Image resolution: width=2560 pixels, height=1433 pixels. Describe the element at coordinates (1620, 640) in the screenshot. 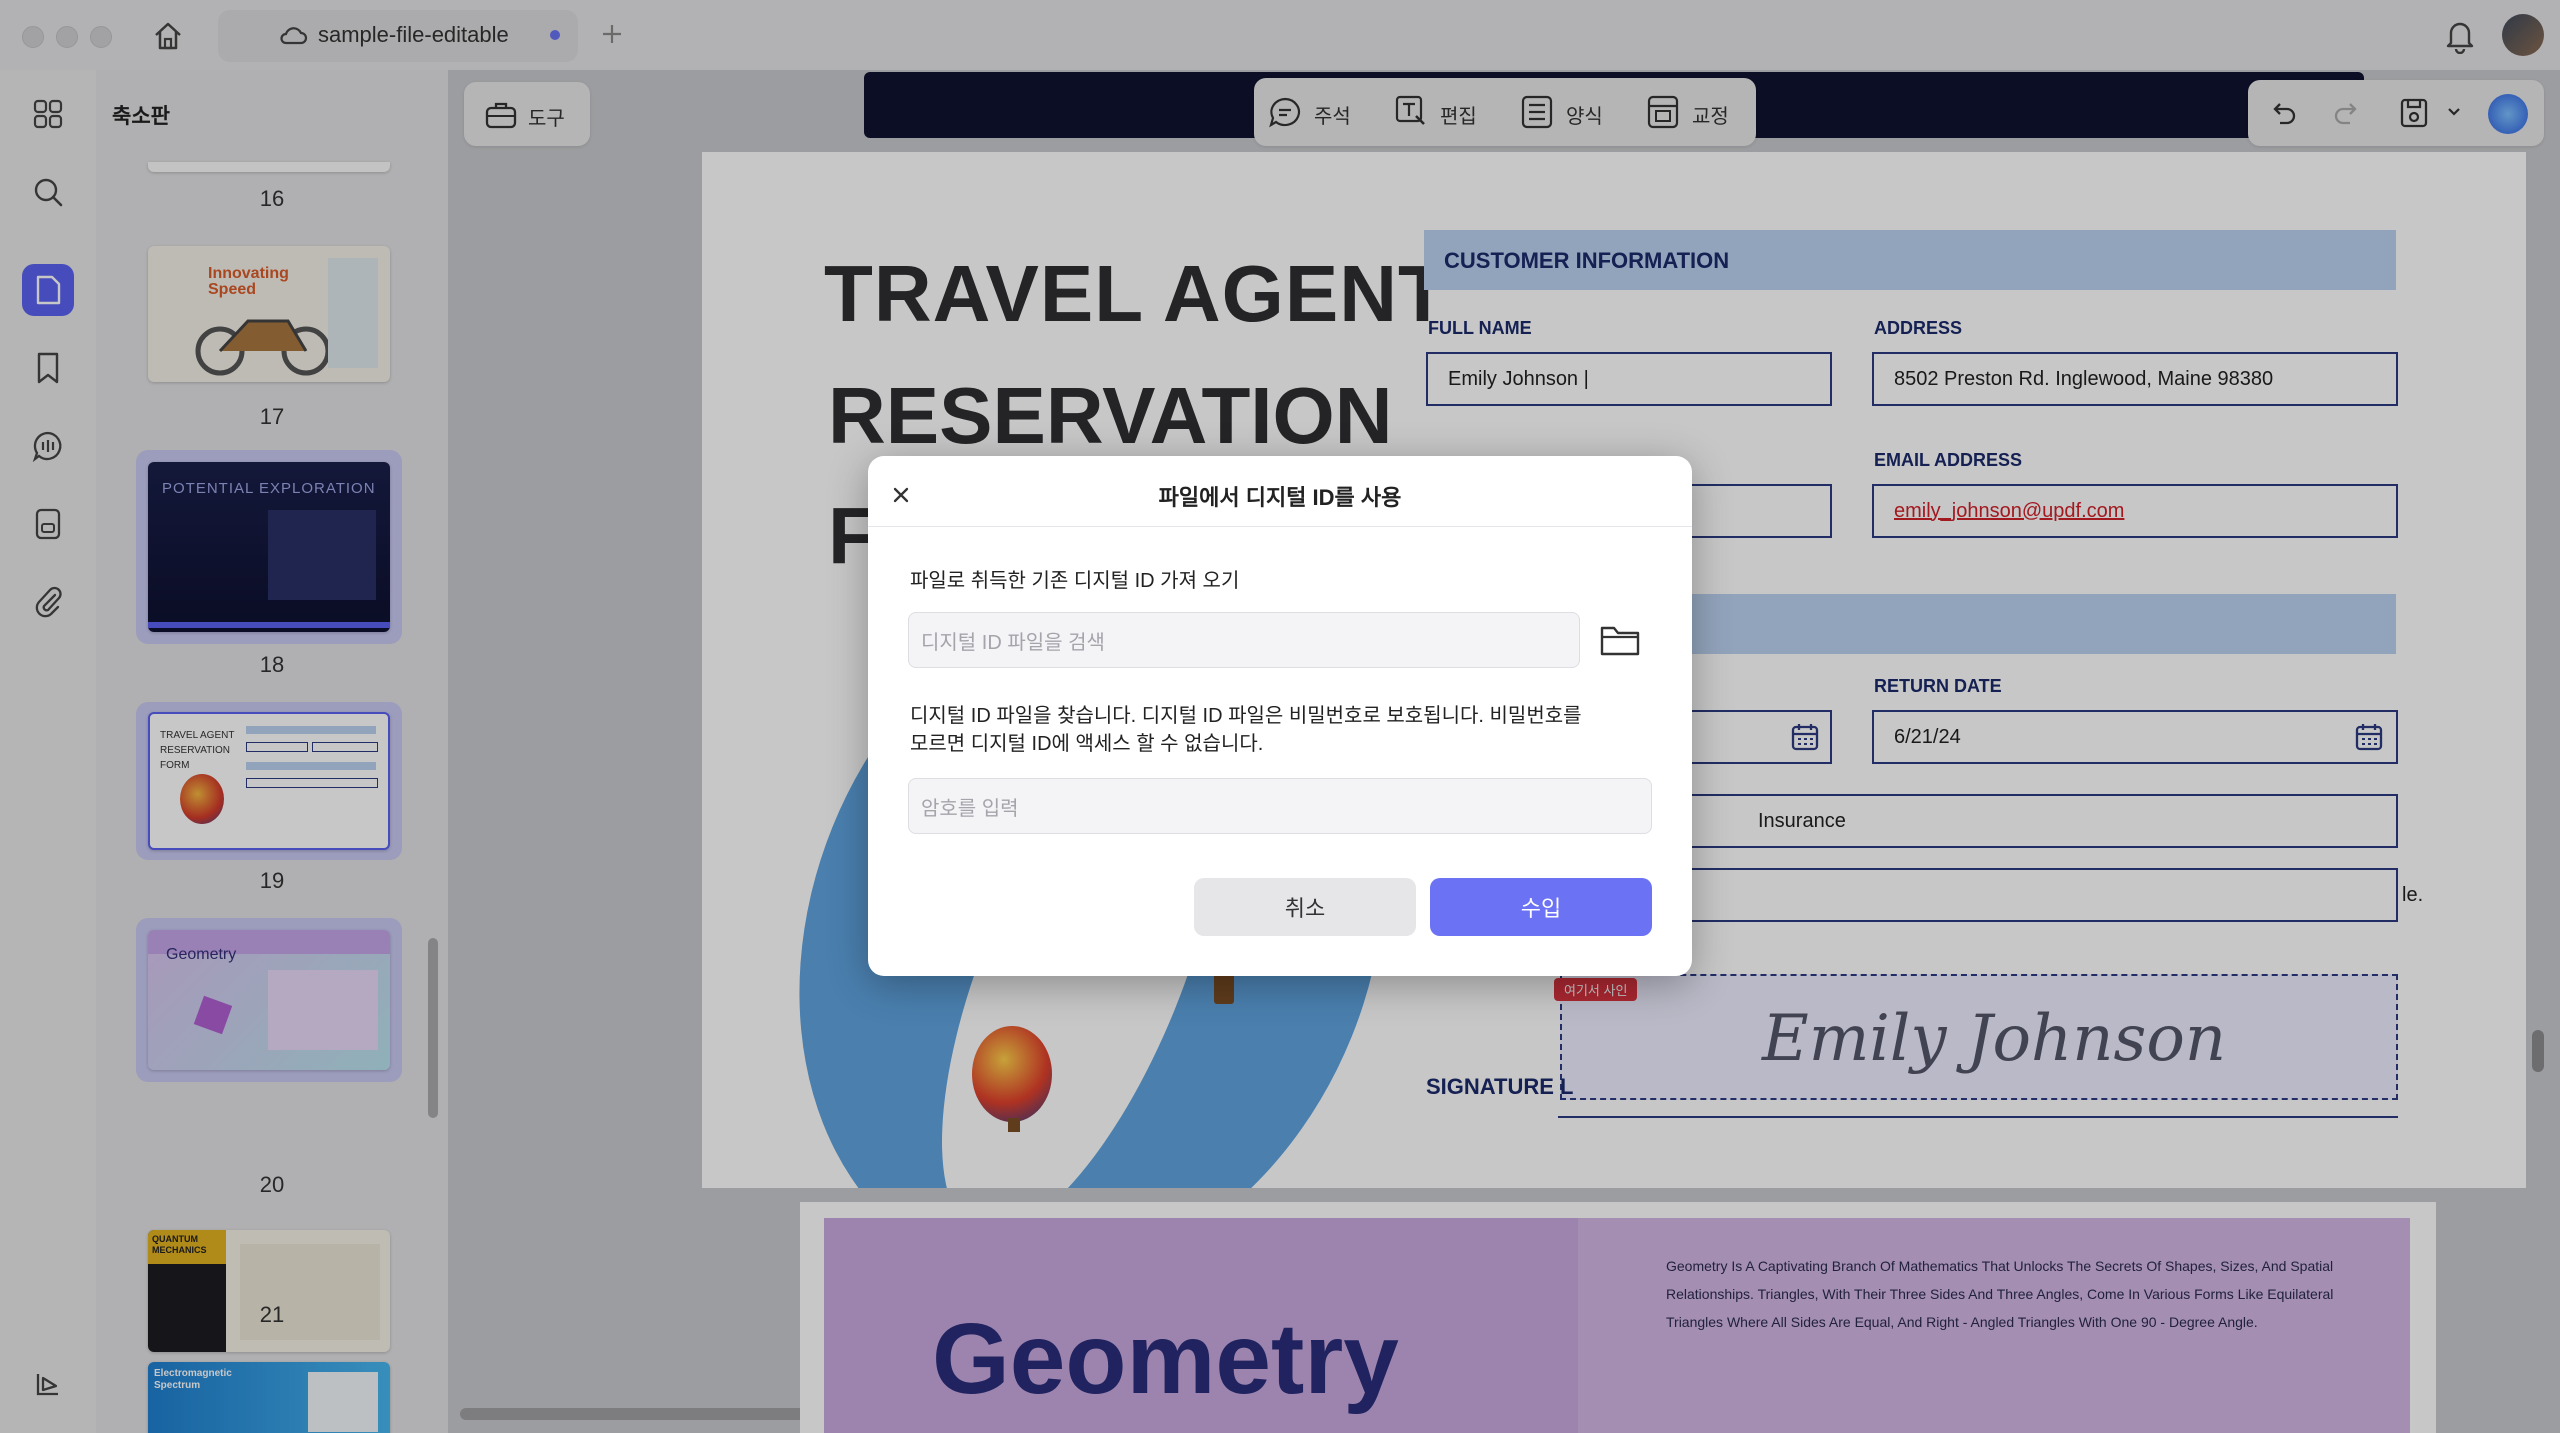

I see `folder-icon` at that location.